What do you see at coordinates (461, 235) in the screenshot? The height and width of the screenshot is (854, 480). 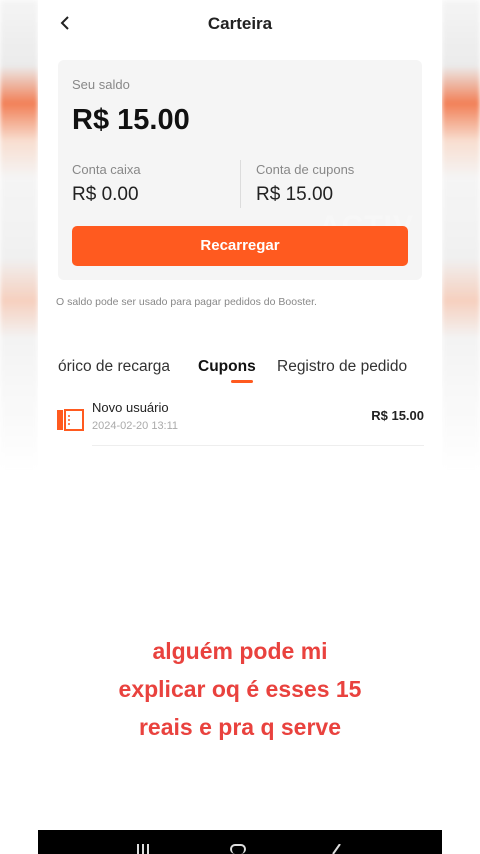 I see `background-blur-right` at bounding box center [461, 235].